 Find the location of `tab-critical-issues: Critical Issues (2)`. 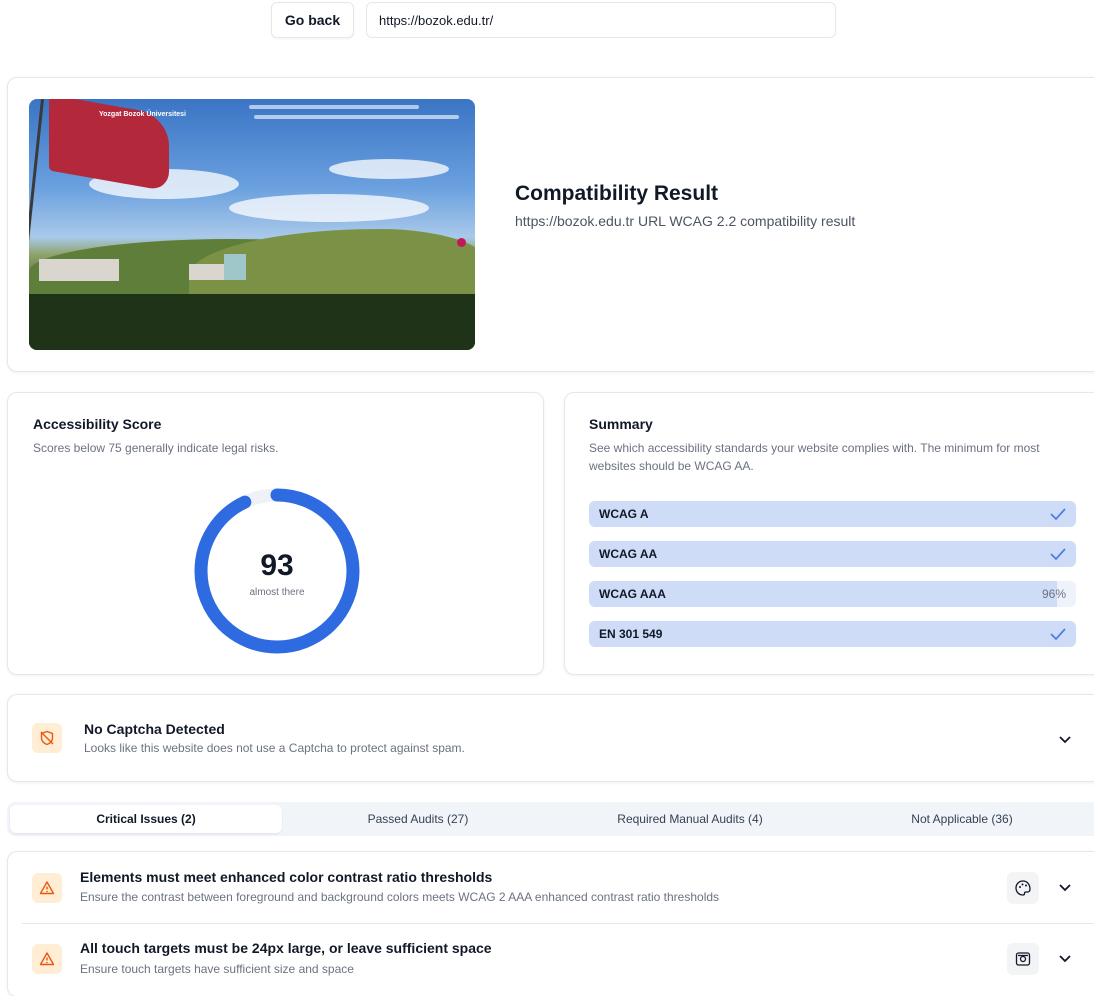

tab-critical-issues: Critical Issues (2) is located at coordinates (146, 819).